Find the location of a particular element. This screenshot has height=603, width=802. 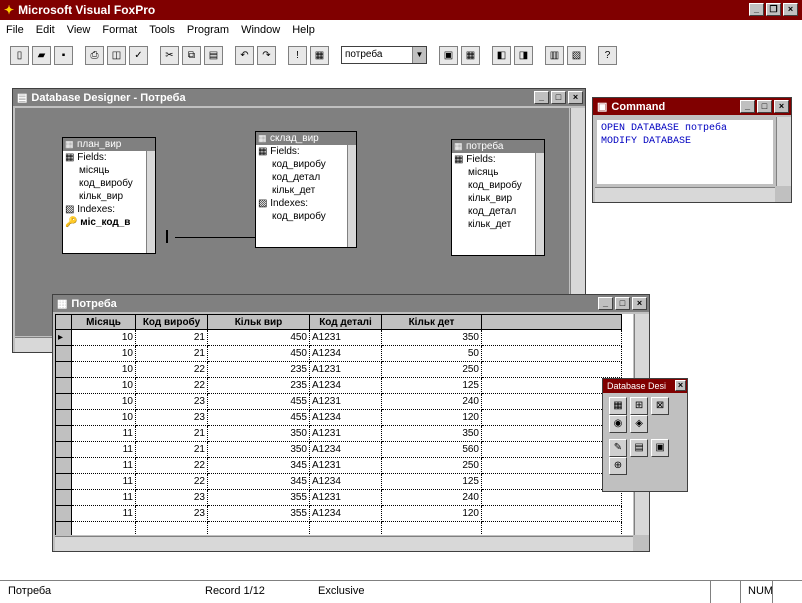

edit-procedures-icon: ▣ is located at coordinates (660, 448).